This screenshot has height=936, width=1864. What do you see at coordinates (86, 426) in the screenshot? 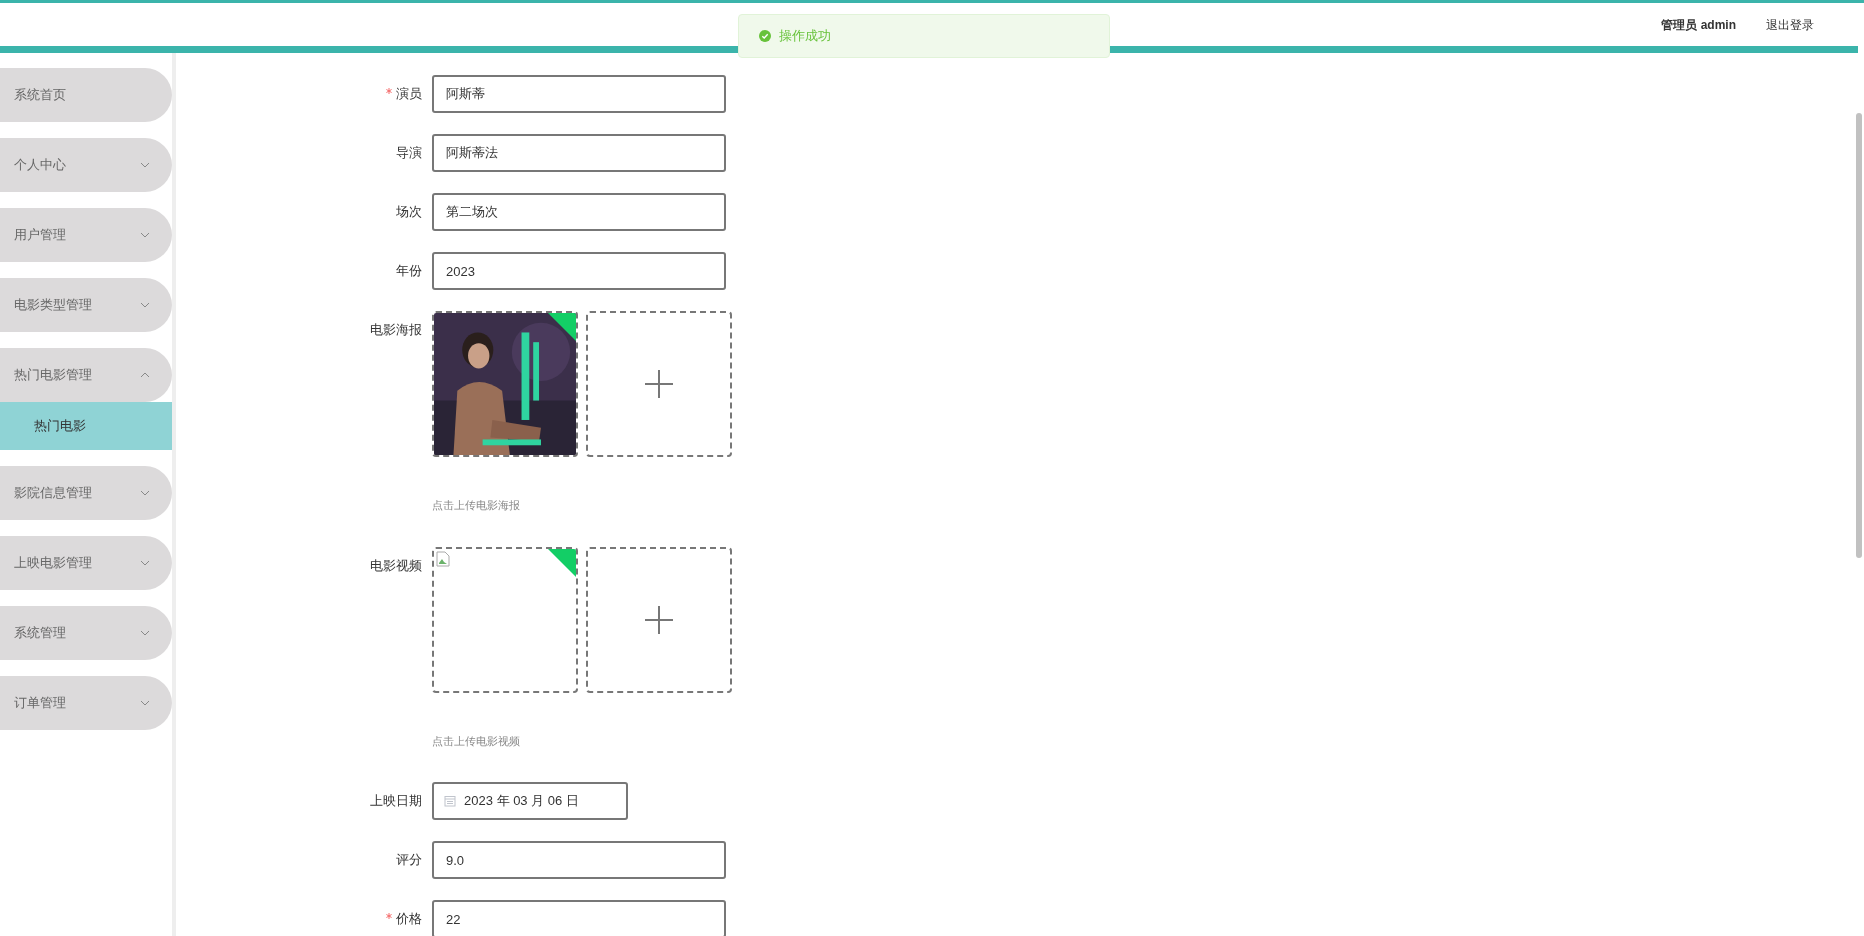
I see `submenu-item: 热门电影` at bounding box center [86, 426].